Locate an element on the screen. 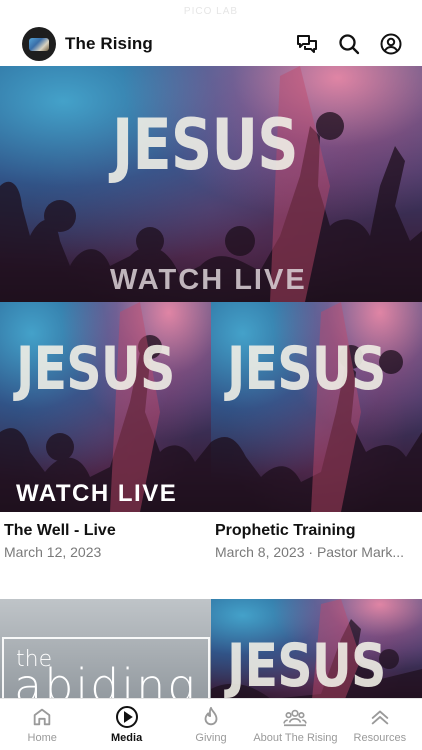 The height and width of the screenshot is (750, 422). hero-art-word: JESUS is located at coordinates (205, 145).